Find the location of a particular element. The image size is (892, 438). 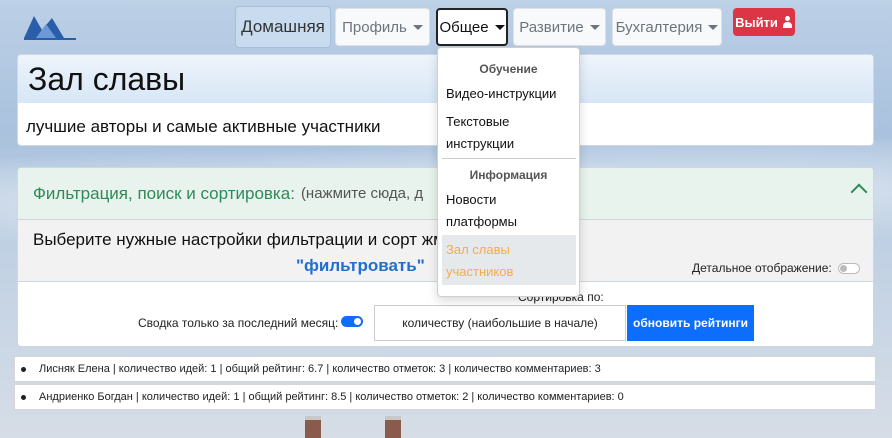

logout-label: Выйти is located at coordinates (756, 22).